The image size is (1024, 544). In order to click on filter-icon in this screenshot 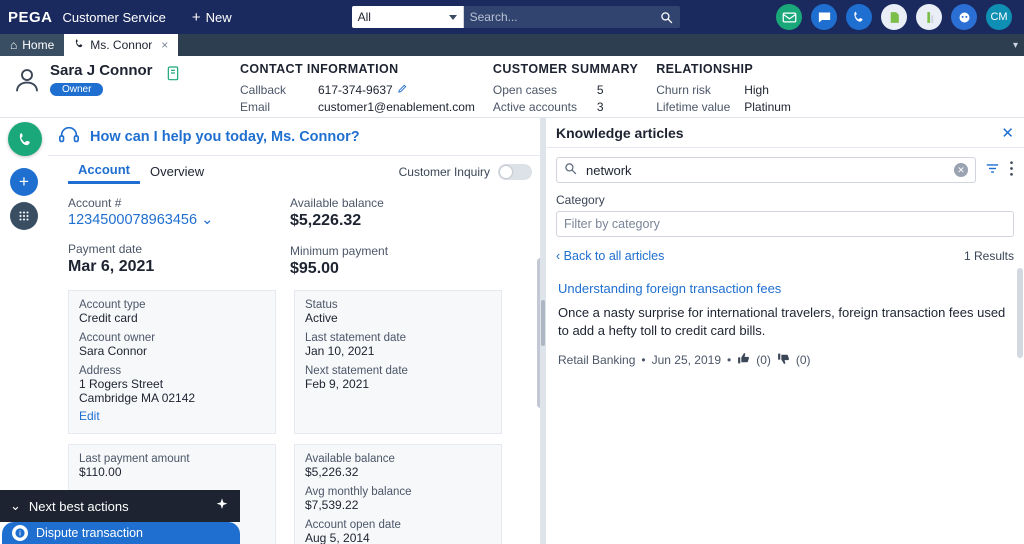, I will do `click(992, 170)`.